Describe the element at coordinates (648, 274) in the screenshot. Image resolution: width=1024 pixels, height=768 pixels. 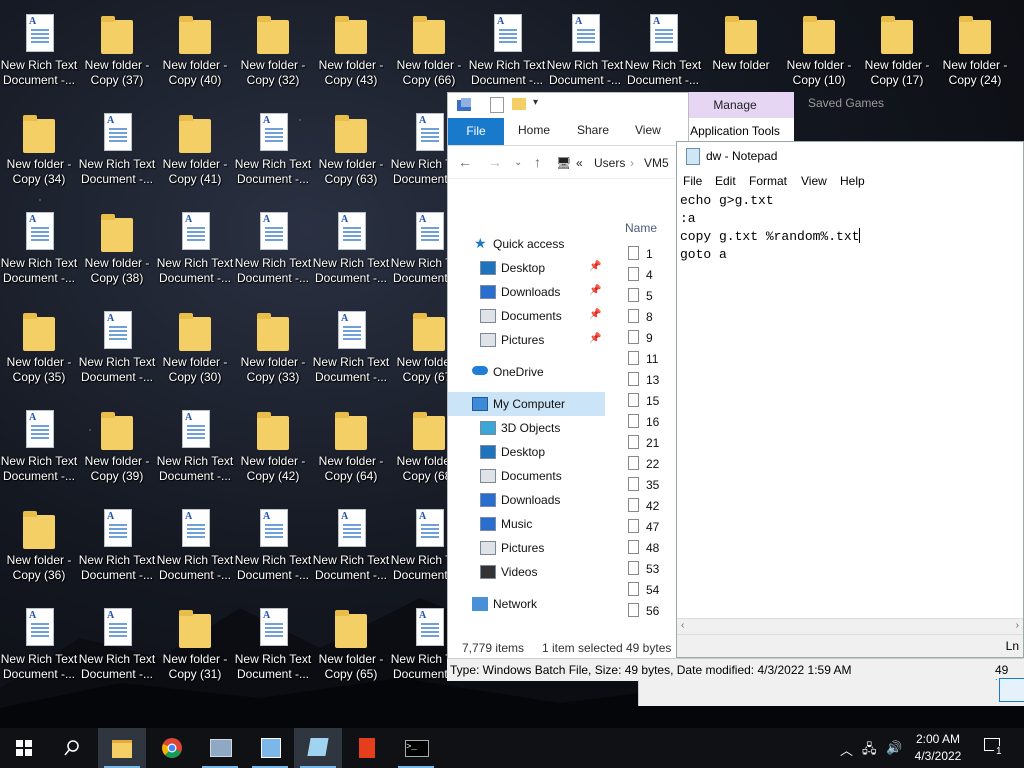
I see `file-row: 4` at that location.